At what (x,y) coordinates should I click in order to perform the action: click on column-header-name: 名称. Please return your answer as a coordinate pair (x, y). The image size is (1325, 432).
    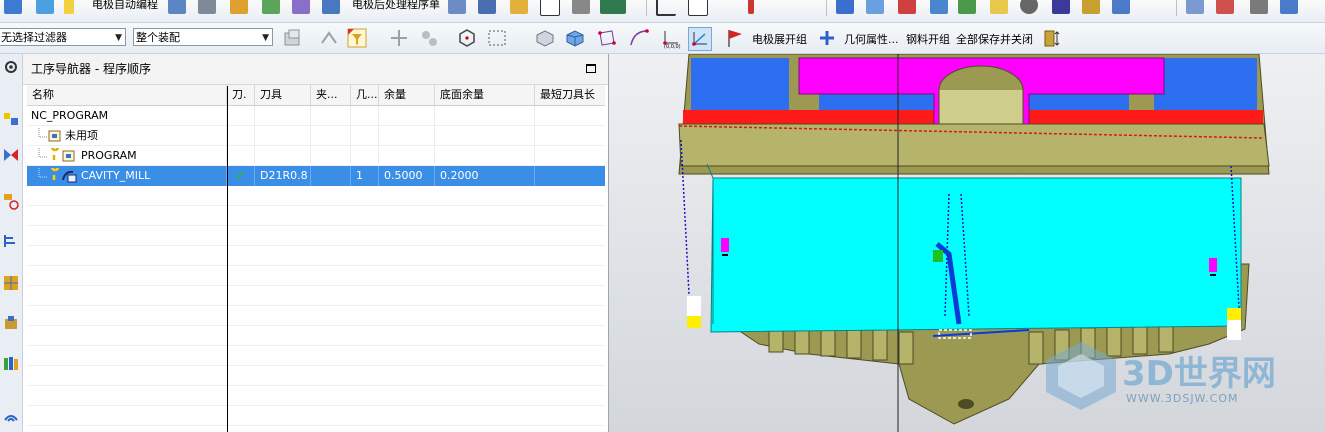
    Looking at the image, I should click on (127, 95).